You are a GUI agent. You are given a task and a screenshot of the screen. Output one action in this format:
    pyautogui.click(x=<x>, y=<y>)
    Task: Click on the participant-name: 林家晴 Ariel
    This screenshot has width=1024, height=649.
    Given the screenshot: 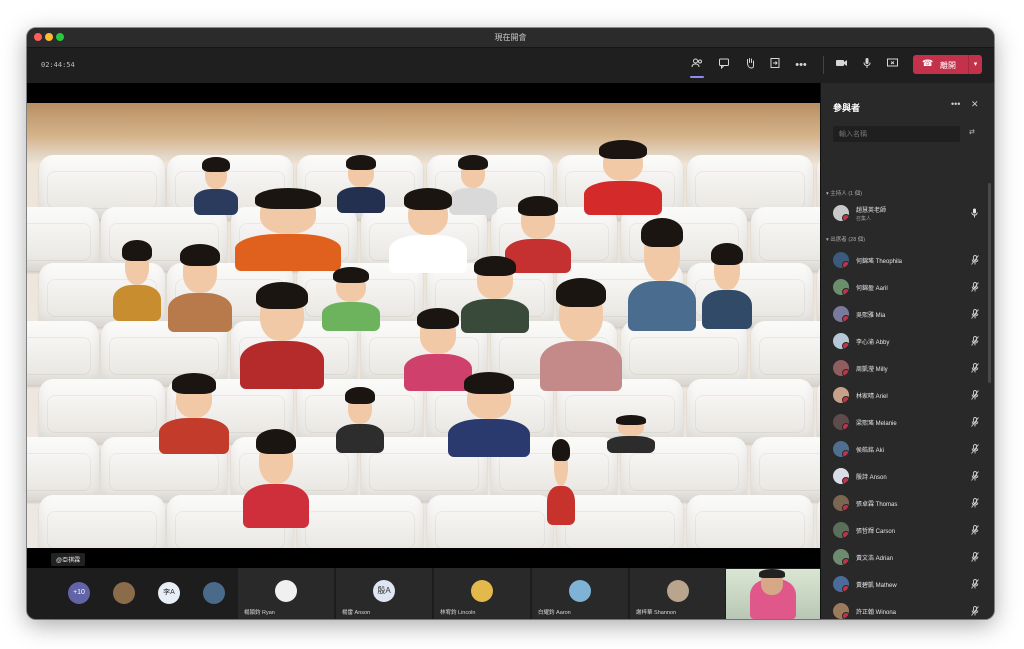 What is the action you would take?
    pyautogui.click(x=872, y=397)
    